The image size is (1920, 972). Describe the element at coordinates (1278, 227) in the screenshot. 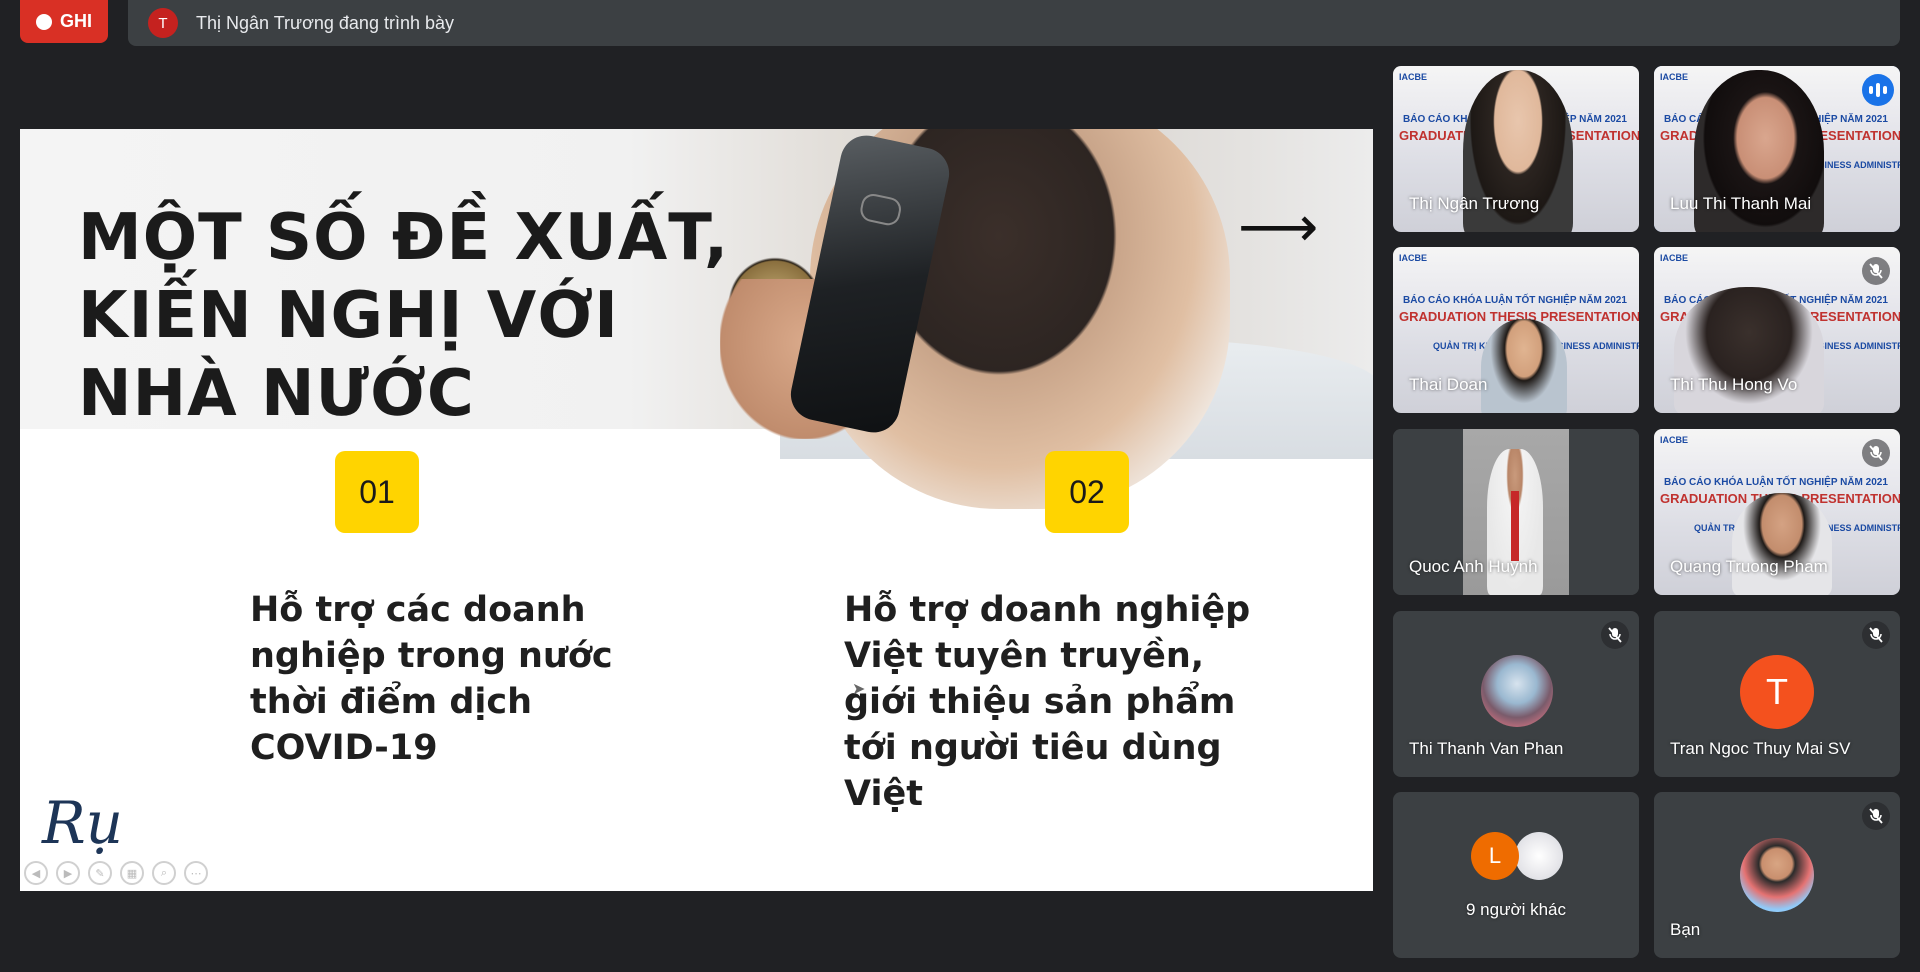

I see `arrow-right-icon: ⟶` at that location.